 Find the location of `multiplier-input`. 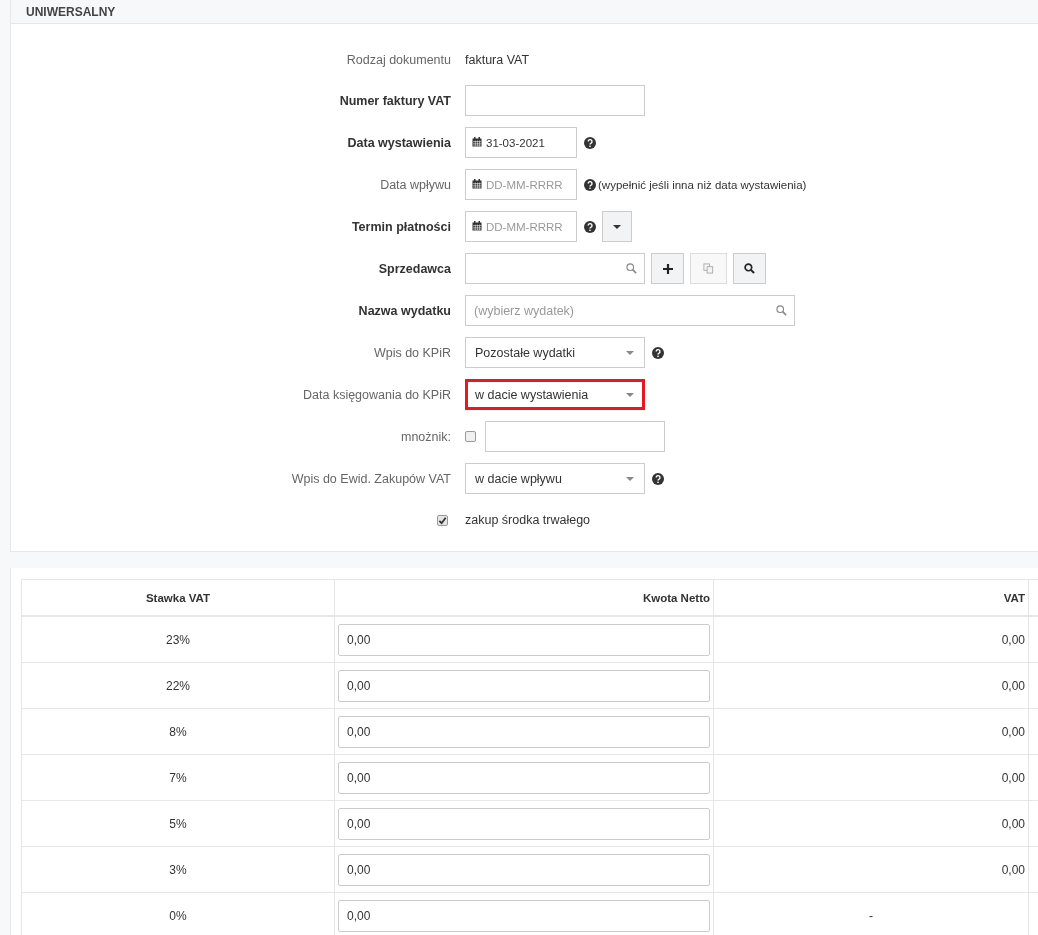

multiplier-input is located at coordinates (575, 436).